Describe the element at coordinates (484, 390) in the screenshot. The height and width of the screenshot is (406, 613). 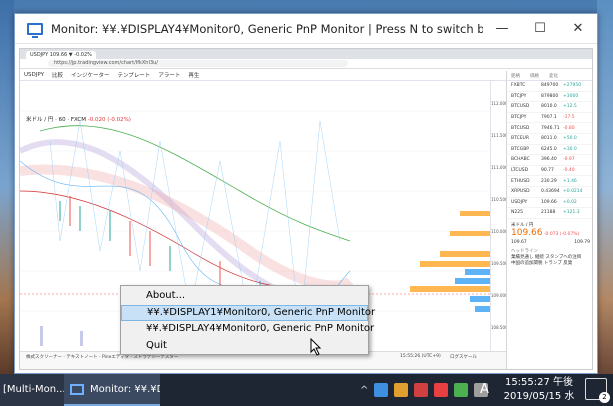
I see `ime-indicator: A` at that location.